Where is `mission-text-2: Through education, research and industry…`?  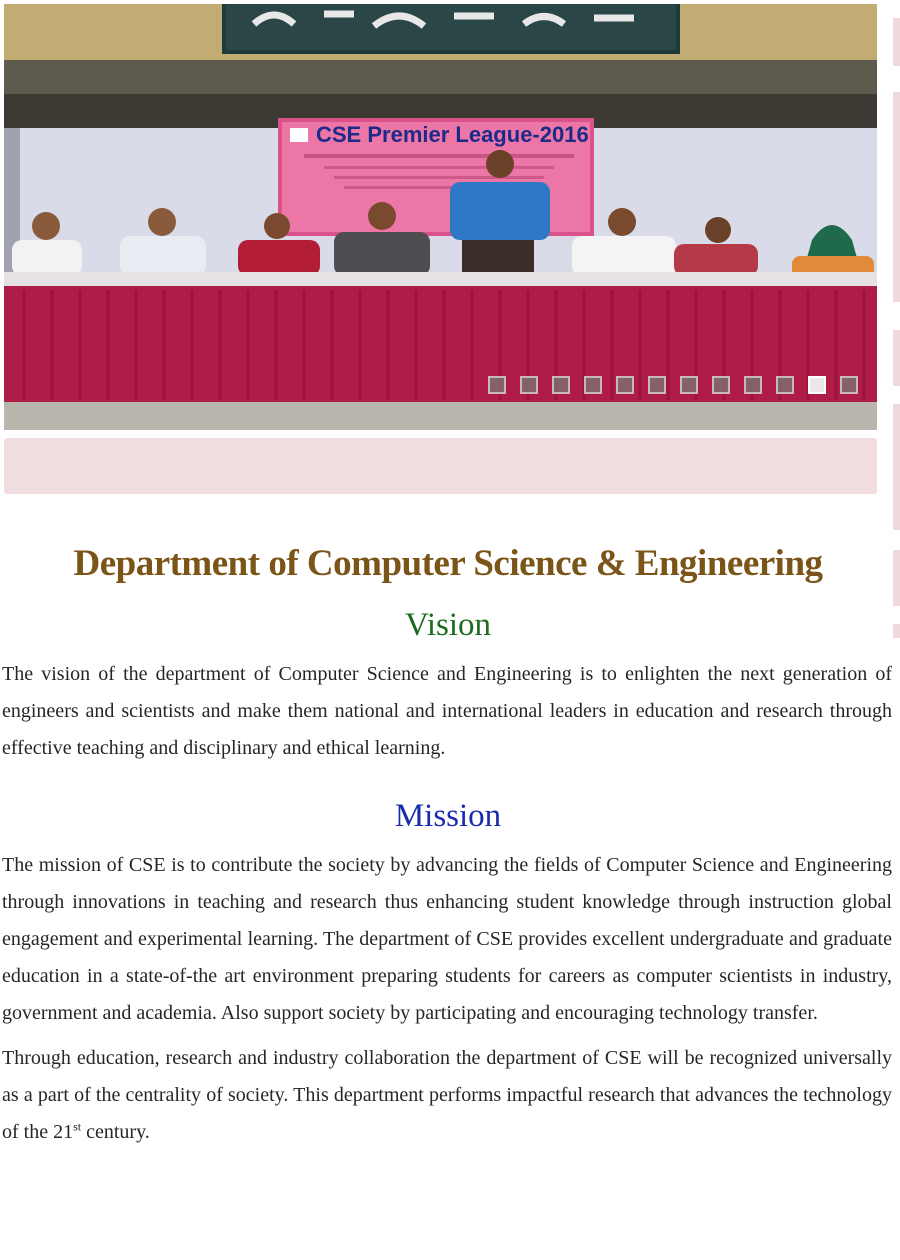 mission-text-2: Through education, research and industry… is located at coordinates (448, 1095).